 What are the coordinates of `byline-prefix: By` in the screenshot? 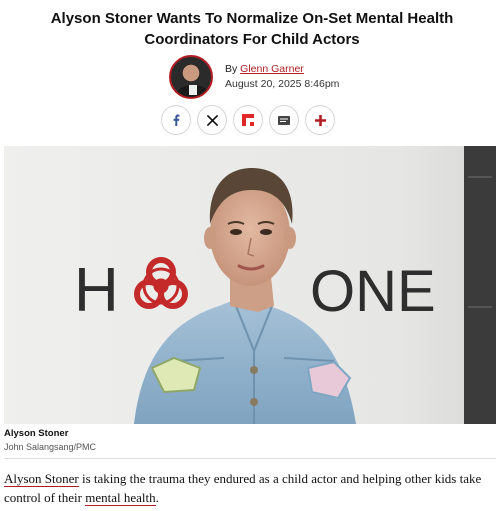 It's located at (233, 69).